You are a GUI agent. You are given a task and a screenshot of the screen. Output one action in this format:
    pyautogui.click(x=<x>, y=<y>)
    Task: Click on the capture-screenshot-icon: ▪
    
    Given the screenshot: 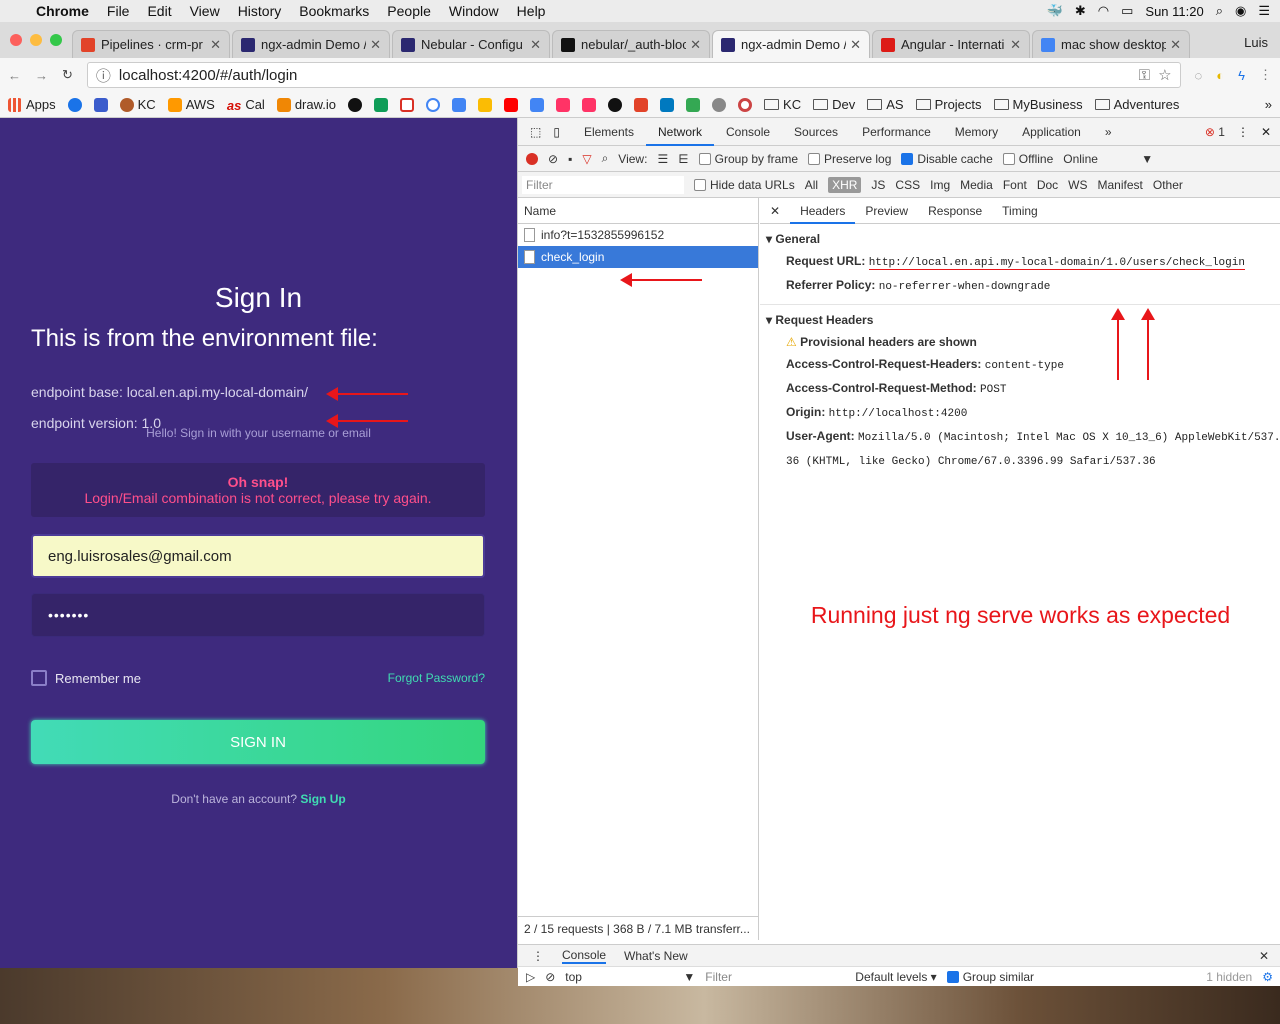 What is the action you would take?
    pyautogui.click(x=570, y=159)
    